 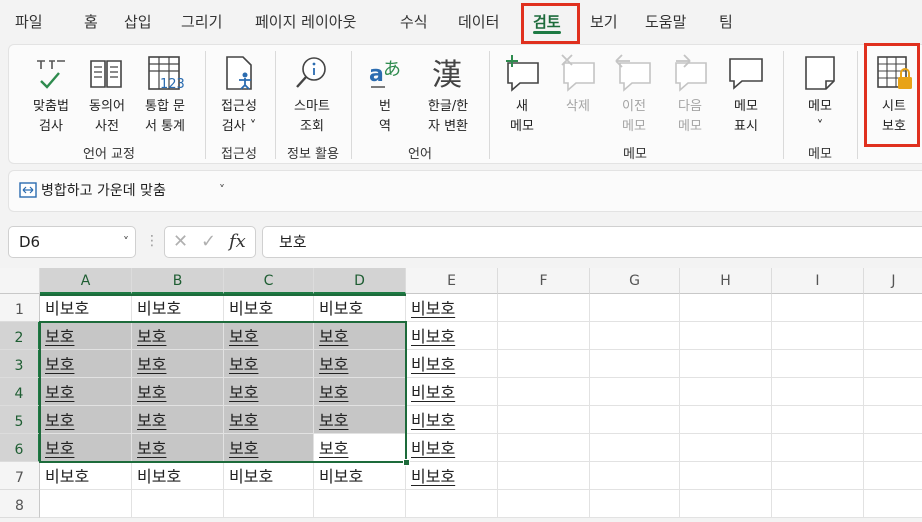 What do you see at coordinates (893, 504) in the screenshot?
I see `cell-j8` at bounding box center [893, 504].